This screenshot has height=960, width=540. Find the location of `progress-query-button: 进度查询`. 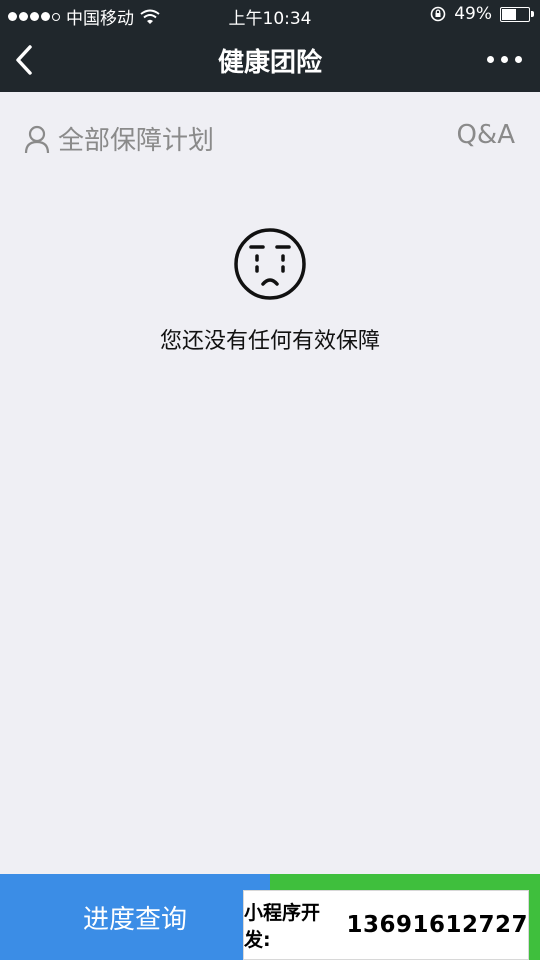

progress-query-button: 进度查询 is located at coordinates (135, 917).